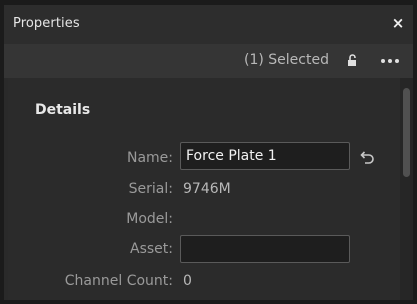  I want to click on model-label: Model:, so click(149, 219).